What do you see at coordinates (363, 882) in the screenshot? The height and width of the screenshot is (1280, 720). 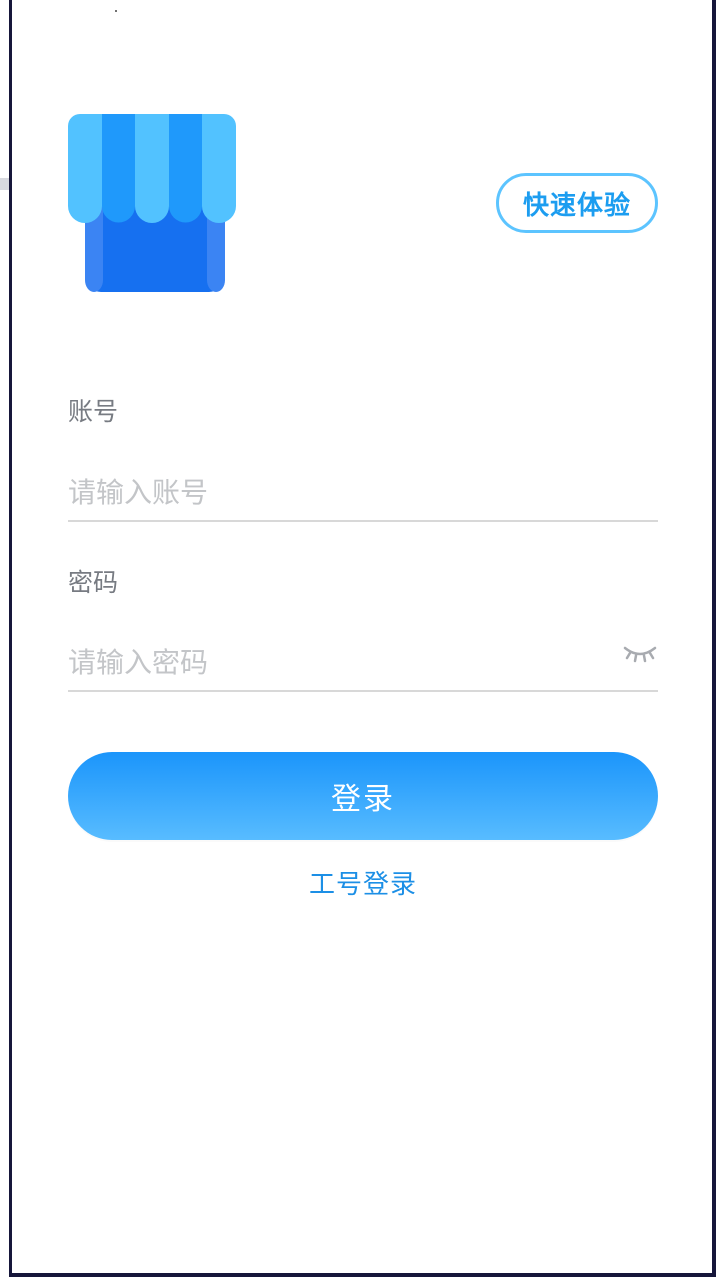 I see `employee-id-login-link: 工号登录` at bounding box center [363, 882].